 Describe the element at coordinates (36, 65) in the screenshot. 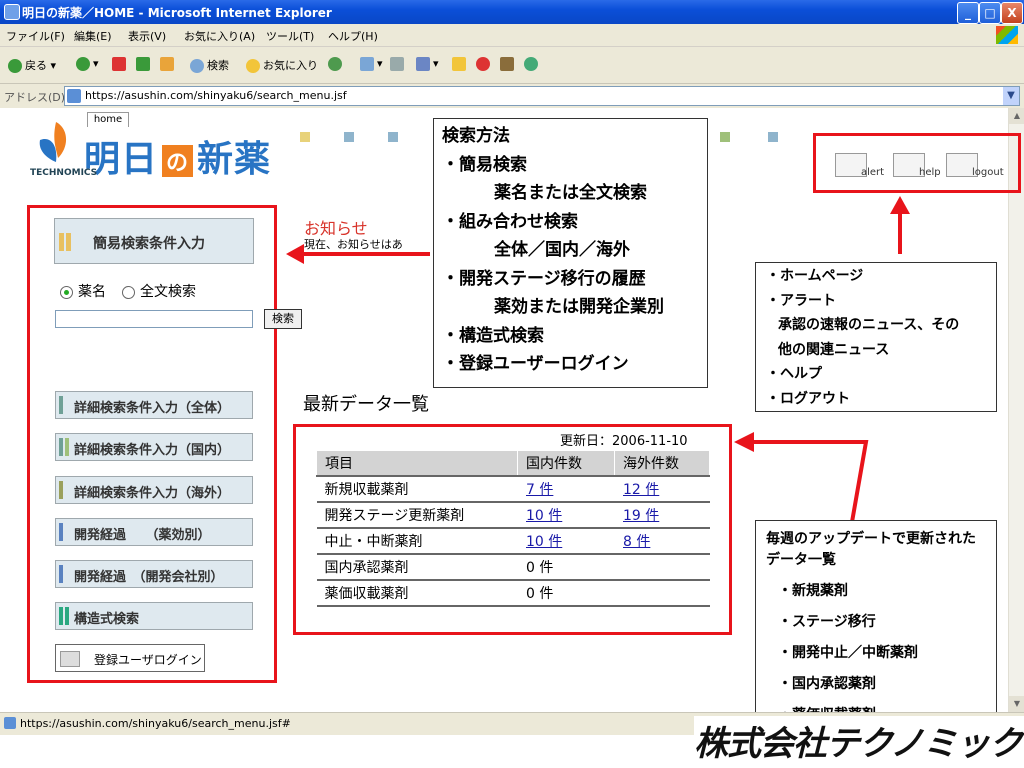

I see `back-label: 戻る` at that location.